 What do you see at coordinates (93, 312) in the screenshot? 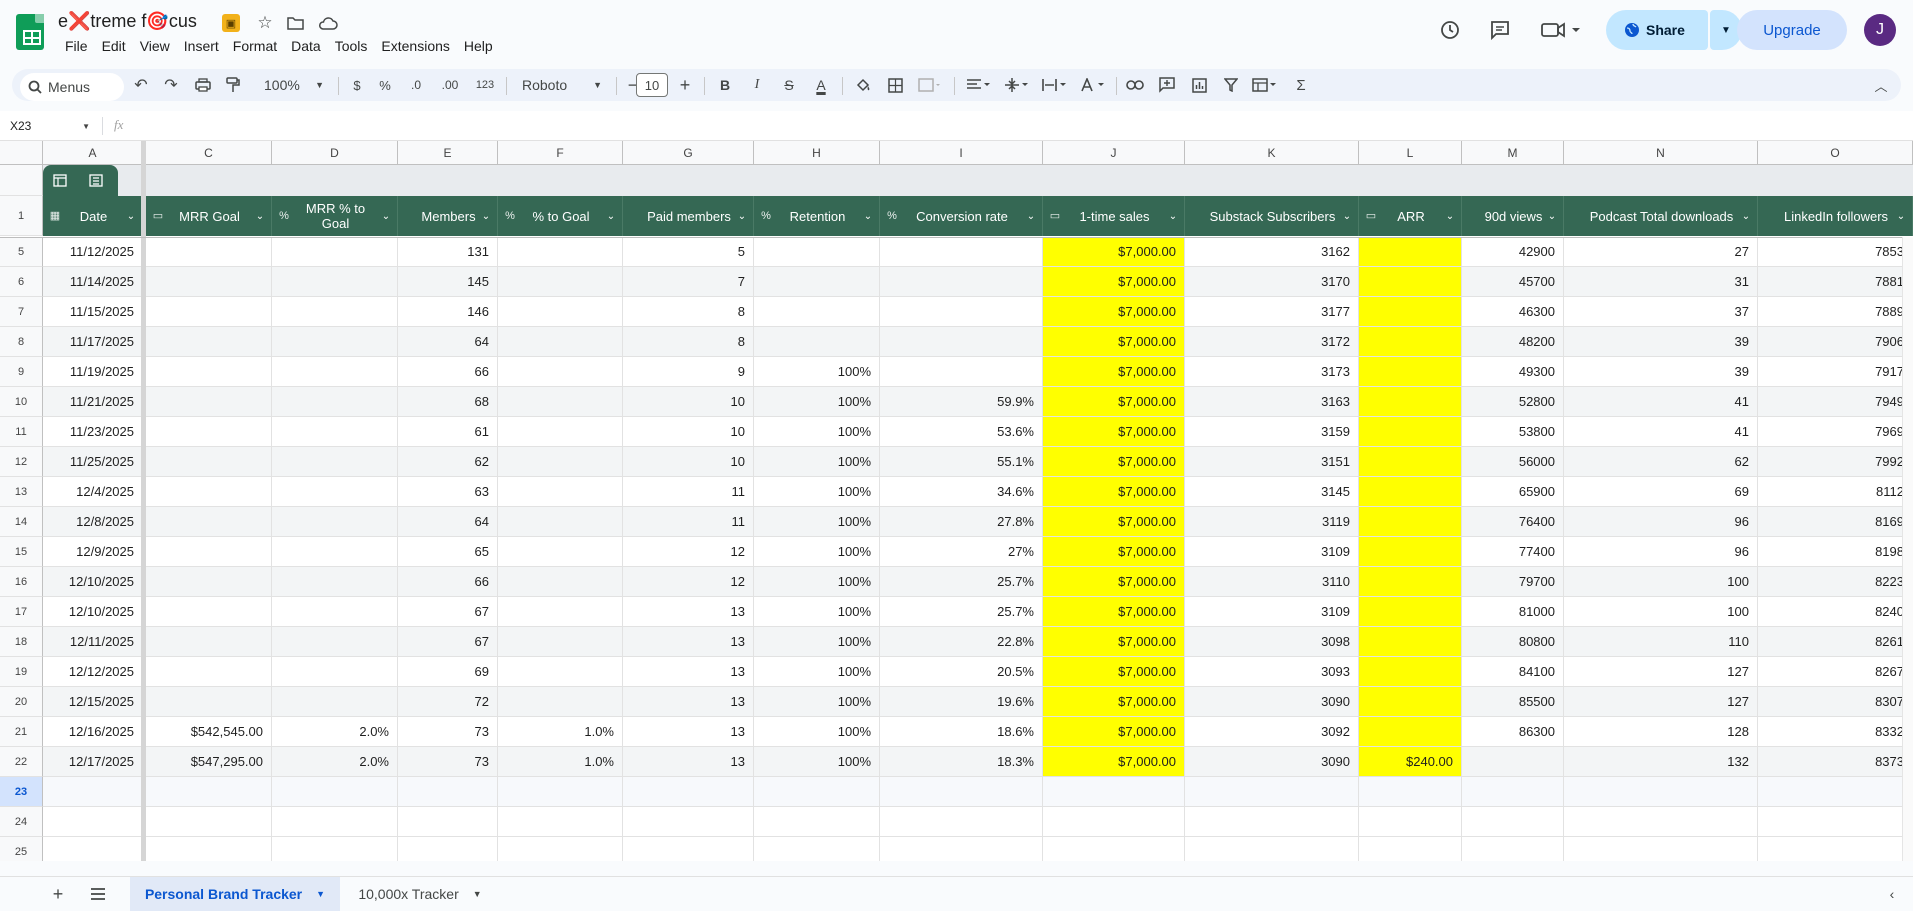
I see `table-cell: 11/15/2025` at bounding box center [93, 312].